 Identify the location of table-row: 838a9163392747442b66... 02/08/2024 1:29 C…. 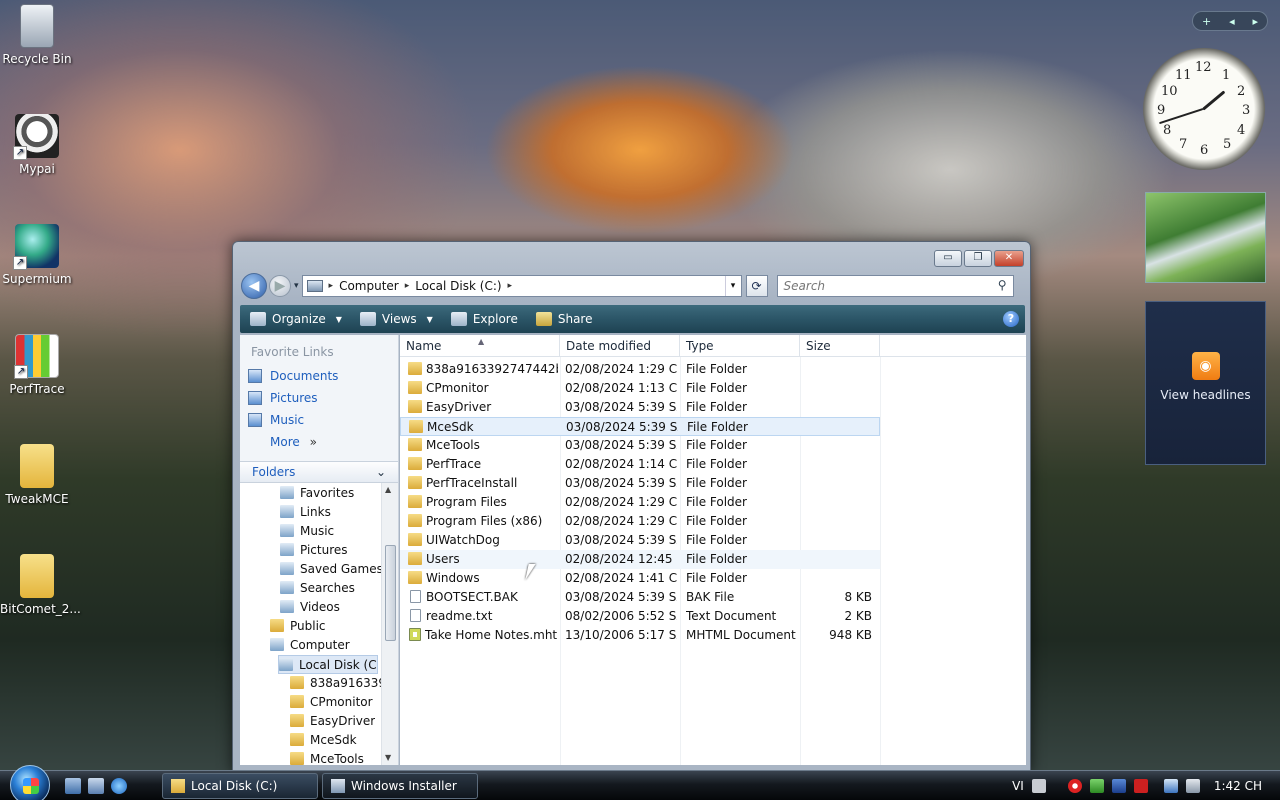
(640, 369).